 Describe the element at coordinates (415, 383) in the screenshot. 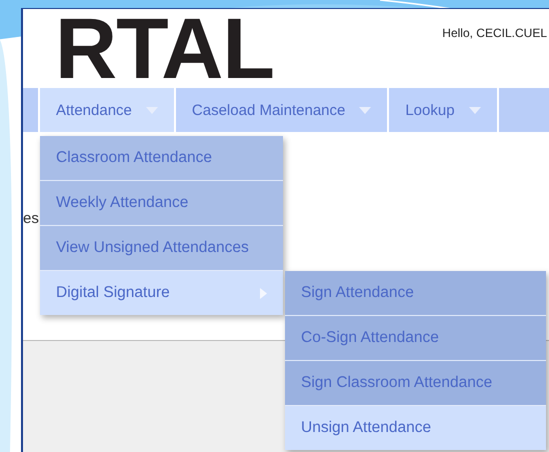

I see `menu-item: Sign Classroom Attendance` at that location.